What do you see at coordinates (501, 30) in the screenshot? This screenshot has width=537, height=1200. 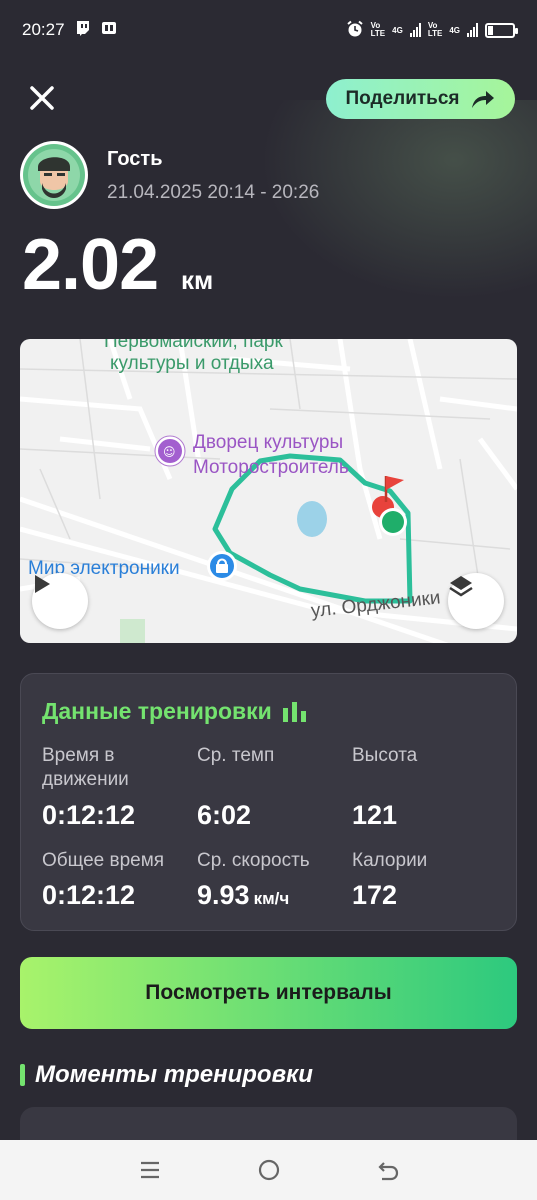 I see `battery-icon` at bounding box center [501, 30].